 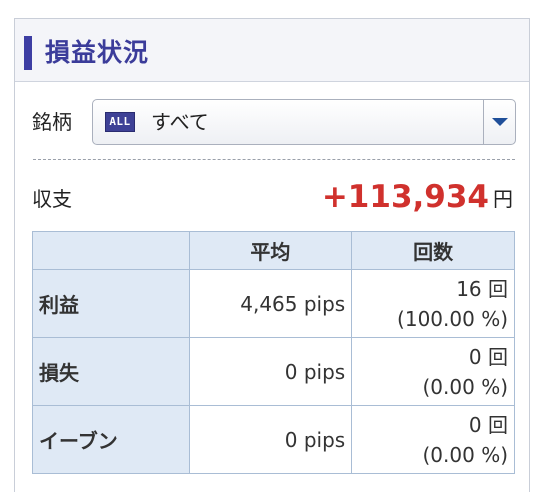 What do you see at coordinates (499, 122) in the screenshot?
I see `chevron-down-icon` at bounding box center [499, 122].